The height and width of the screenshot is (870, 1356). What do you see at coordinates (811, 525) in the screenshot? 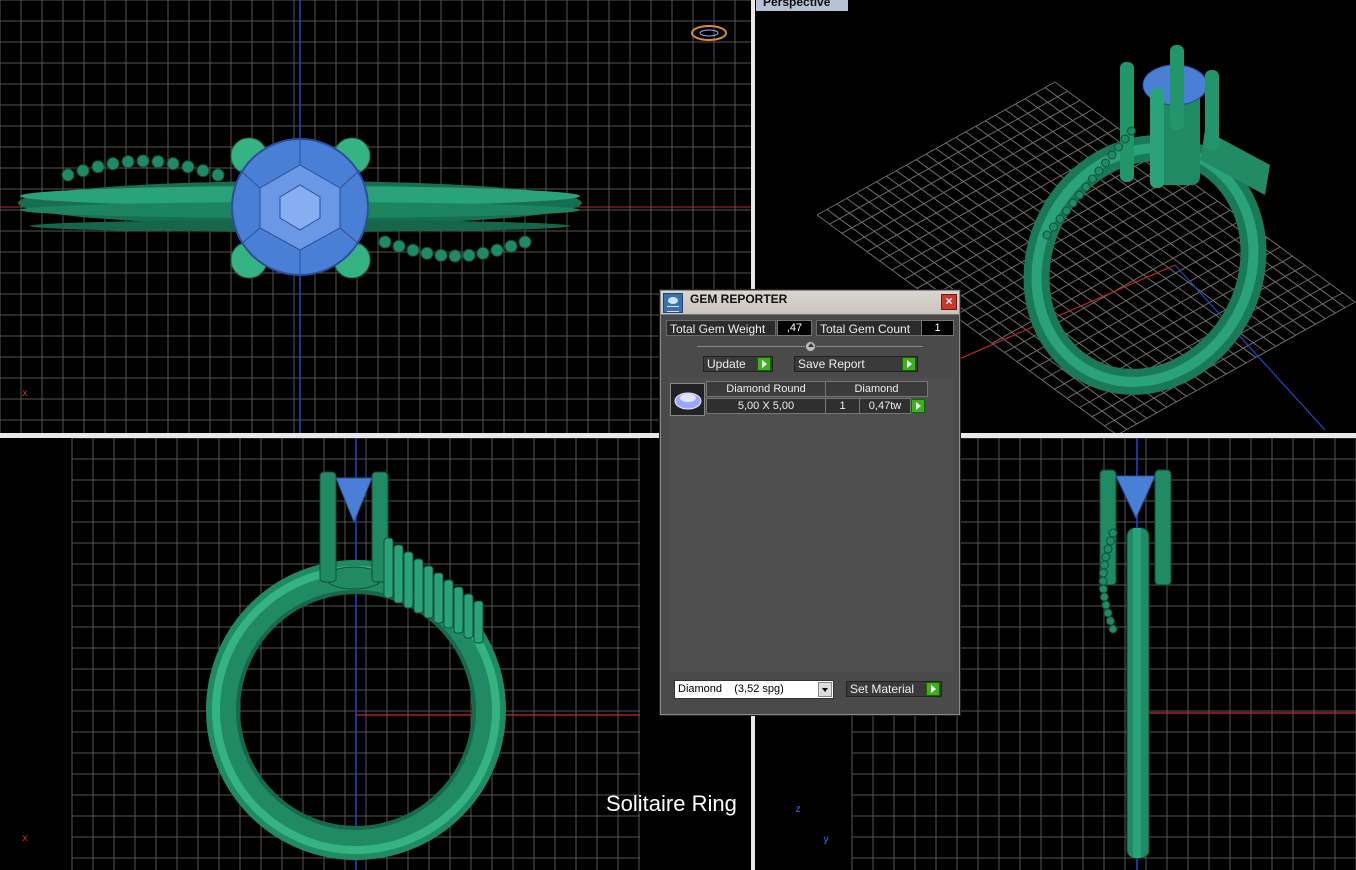
I see `gem-list` at bounding box center [811, 525].